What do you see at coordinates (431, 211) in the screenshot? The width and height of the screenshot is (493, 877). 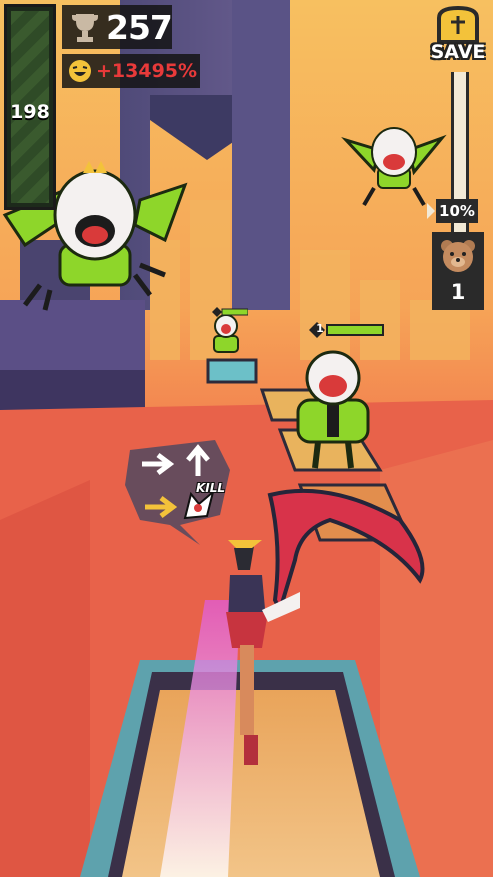 I see `save-progress-pointer` at bounding box center [431, 211].